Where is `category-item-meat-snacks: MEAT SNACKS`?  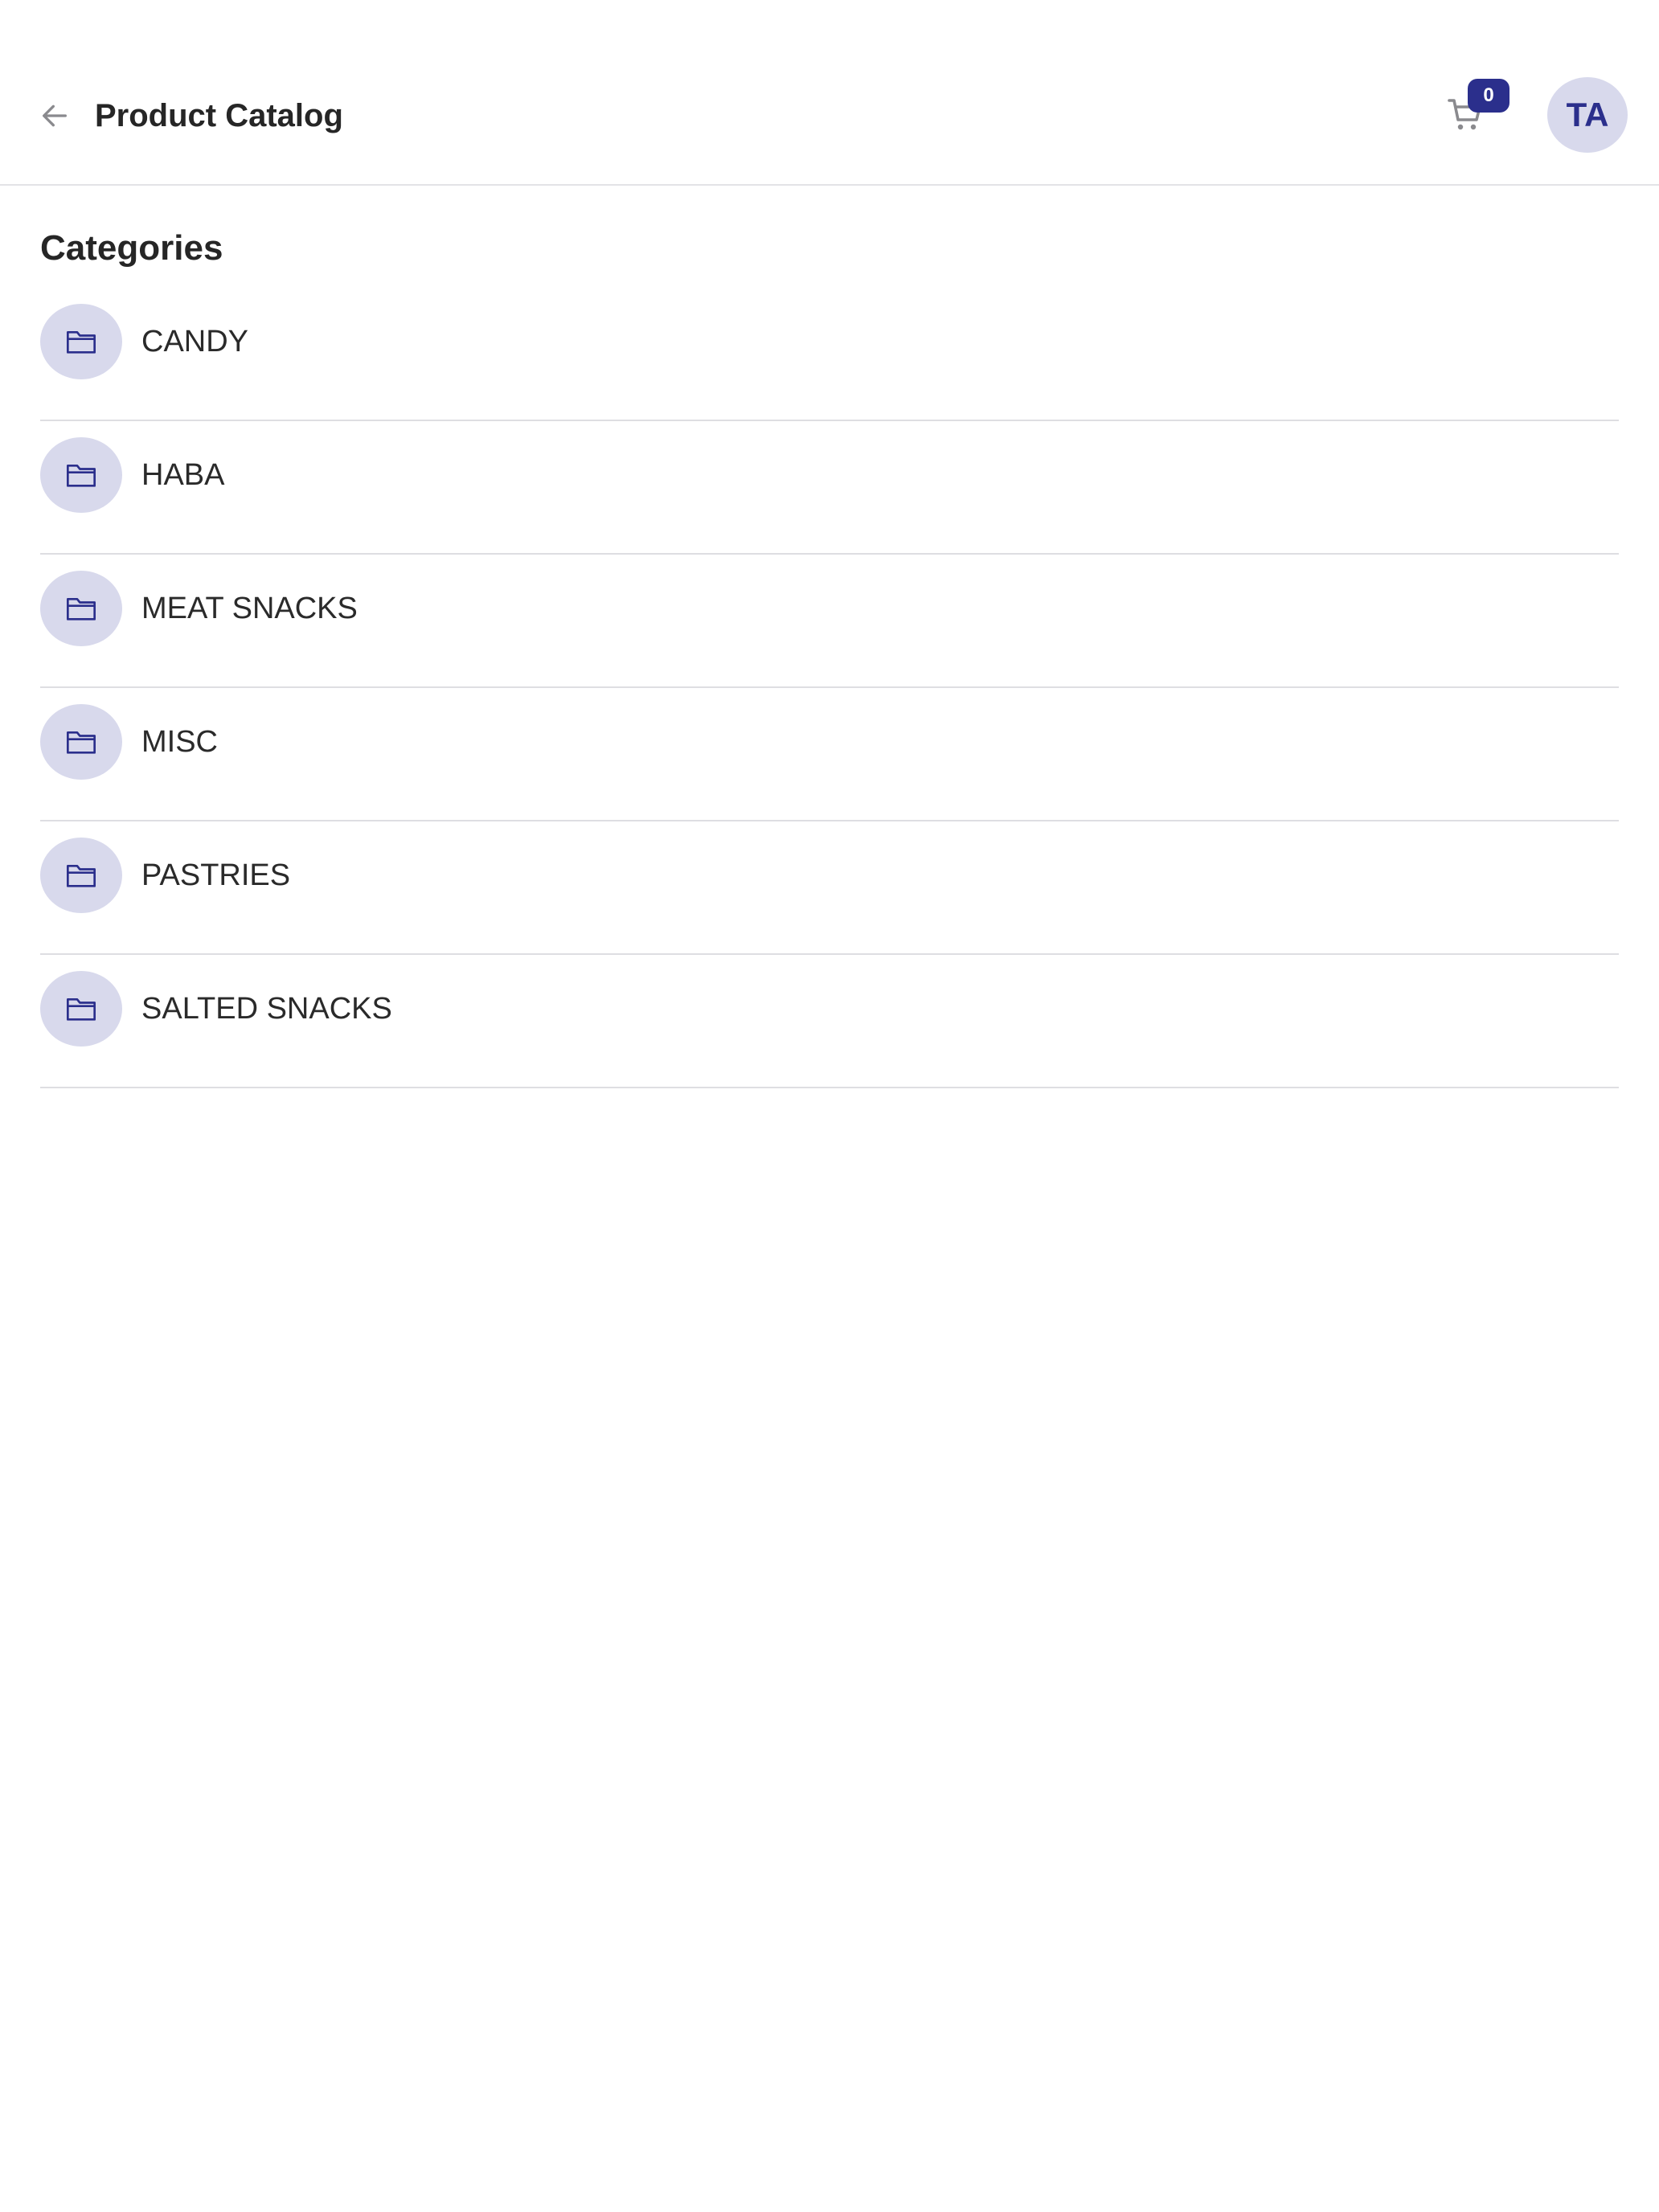 category-item-meat-snacks: MEAT SNACKS is located at coordinates (829, 621).